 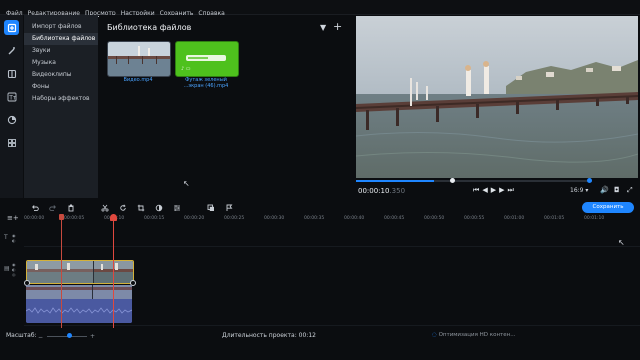 I want to click on svg-text: Tт, so click(x=12, y=97).